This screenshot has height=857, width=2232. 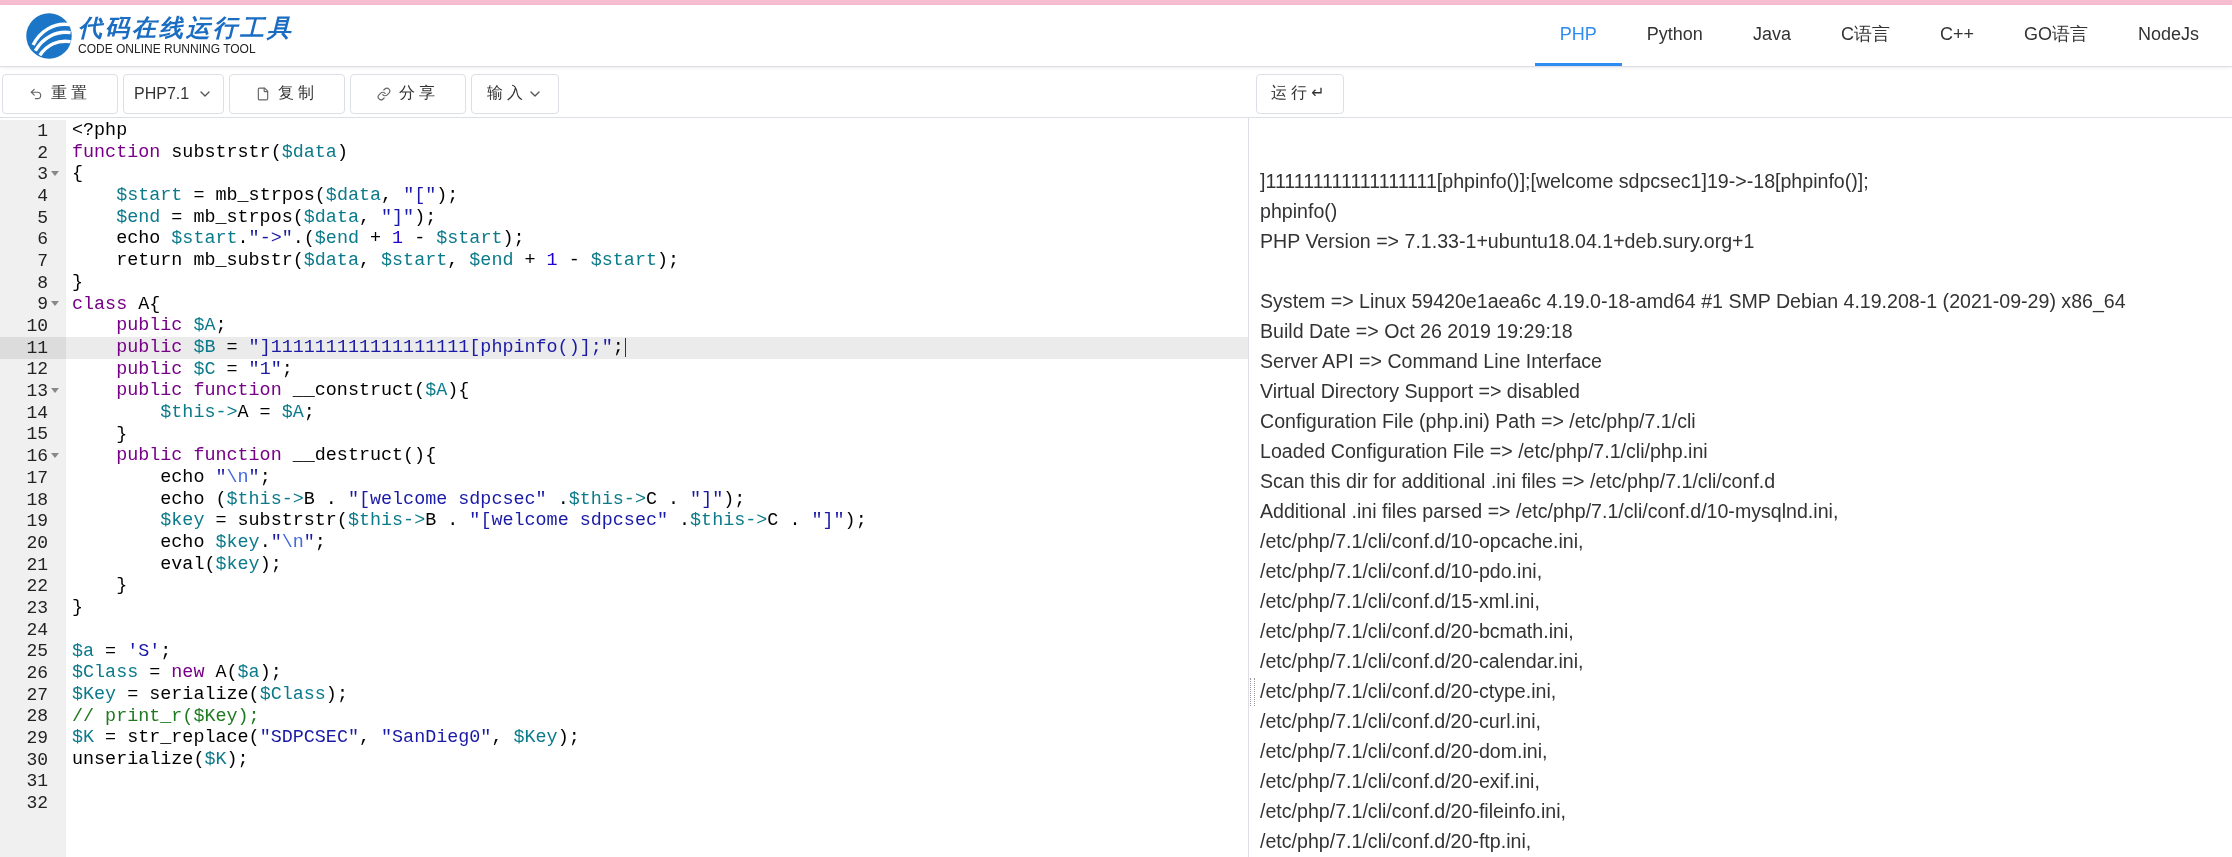 What do you see at coordinates (60, 93) in the screenshot?
I see `toolbar-button: 重置` at bounding box center [60, 93].